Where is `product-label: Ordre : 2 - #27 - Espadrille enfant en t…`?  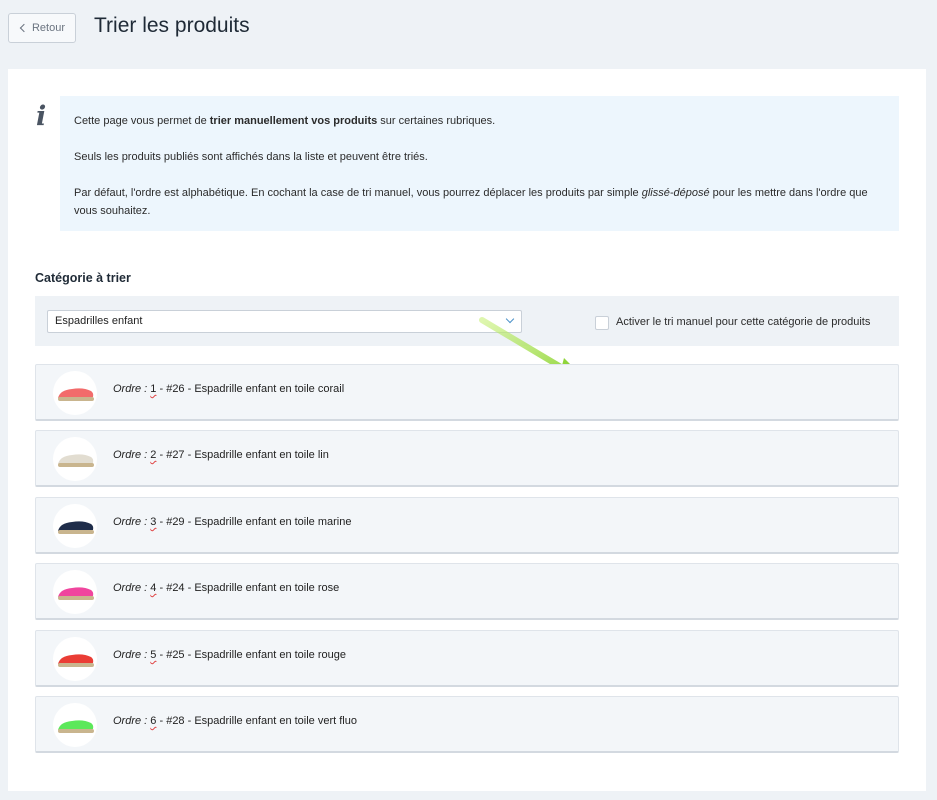 product-label: Ordre : 2 - #27 - Espadrille enfant en t… is located at coordinates (221, 455).